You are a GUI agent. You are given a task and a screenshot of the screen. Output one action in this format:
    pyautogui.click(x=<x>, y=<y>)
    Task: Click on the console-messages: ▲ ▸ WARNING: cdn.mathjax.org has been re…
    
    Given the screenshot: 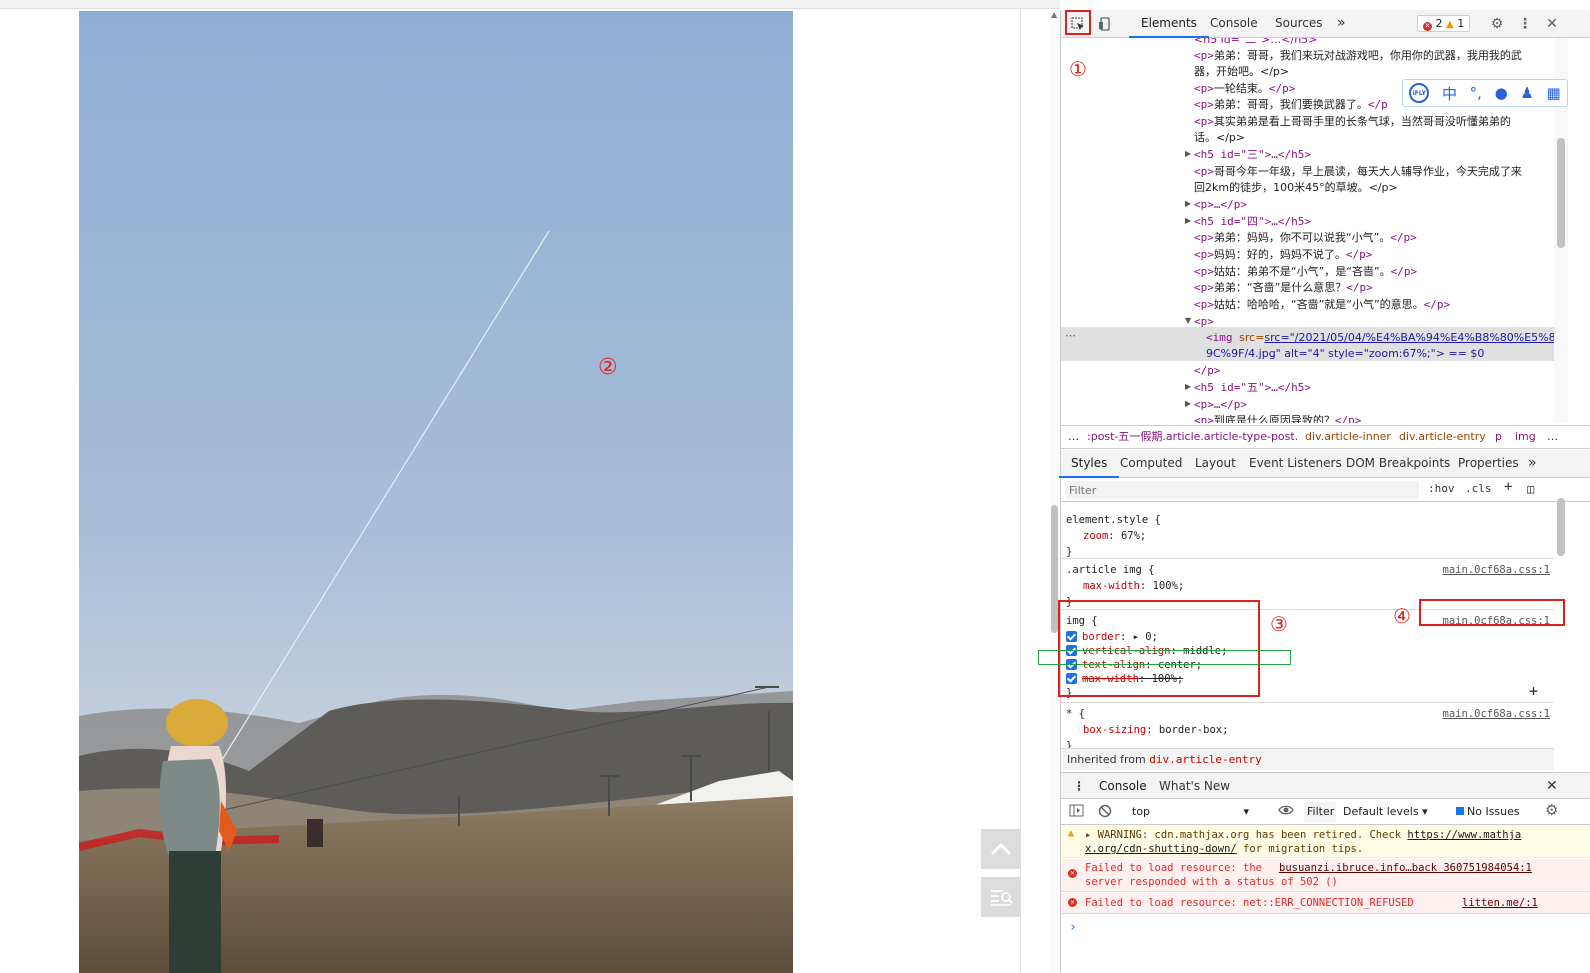 What is the action you would take?
    pyautogui.click(x=1325, y=899)
    